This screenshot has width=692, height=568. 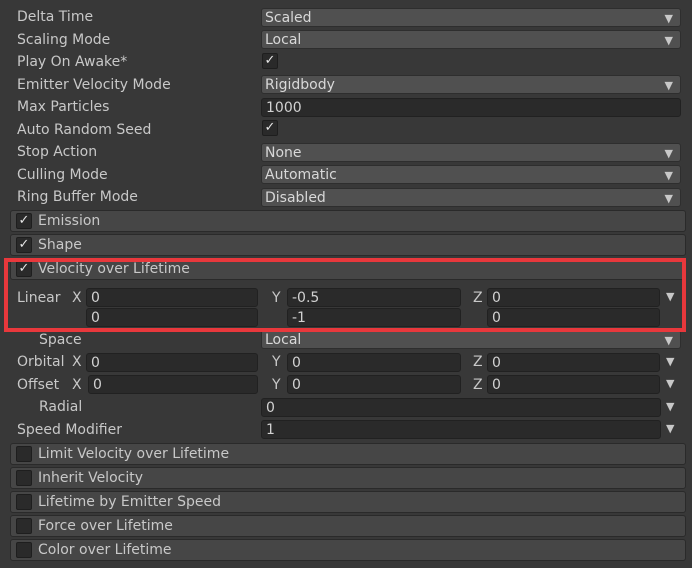 What do you see at coordinates (270, 128) in the screenshot?
I see `auto-random-seed-checkbox: ✓` at bounding box center [270, 128].